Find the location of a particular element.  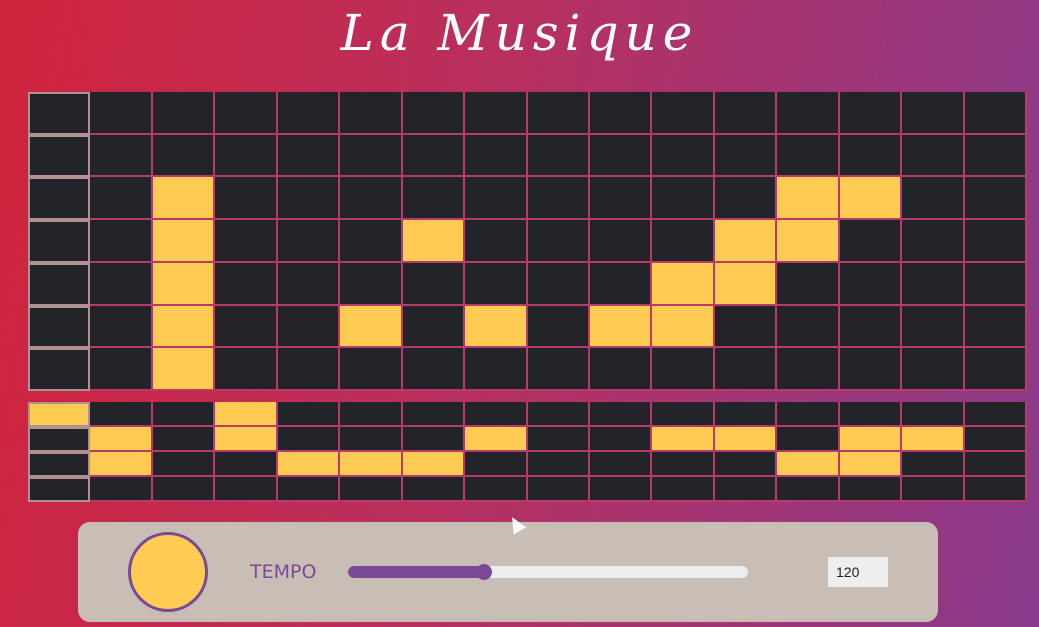

tempo-slider is located at coordinates (548, 572).